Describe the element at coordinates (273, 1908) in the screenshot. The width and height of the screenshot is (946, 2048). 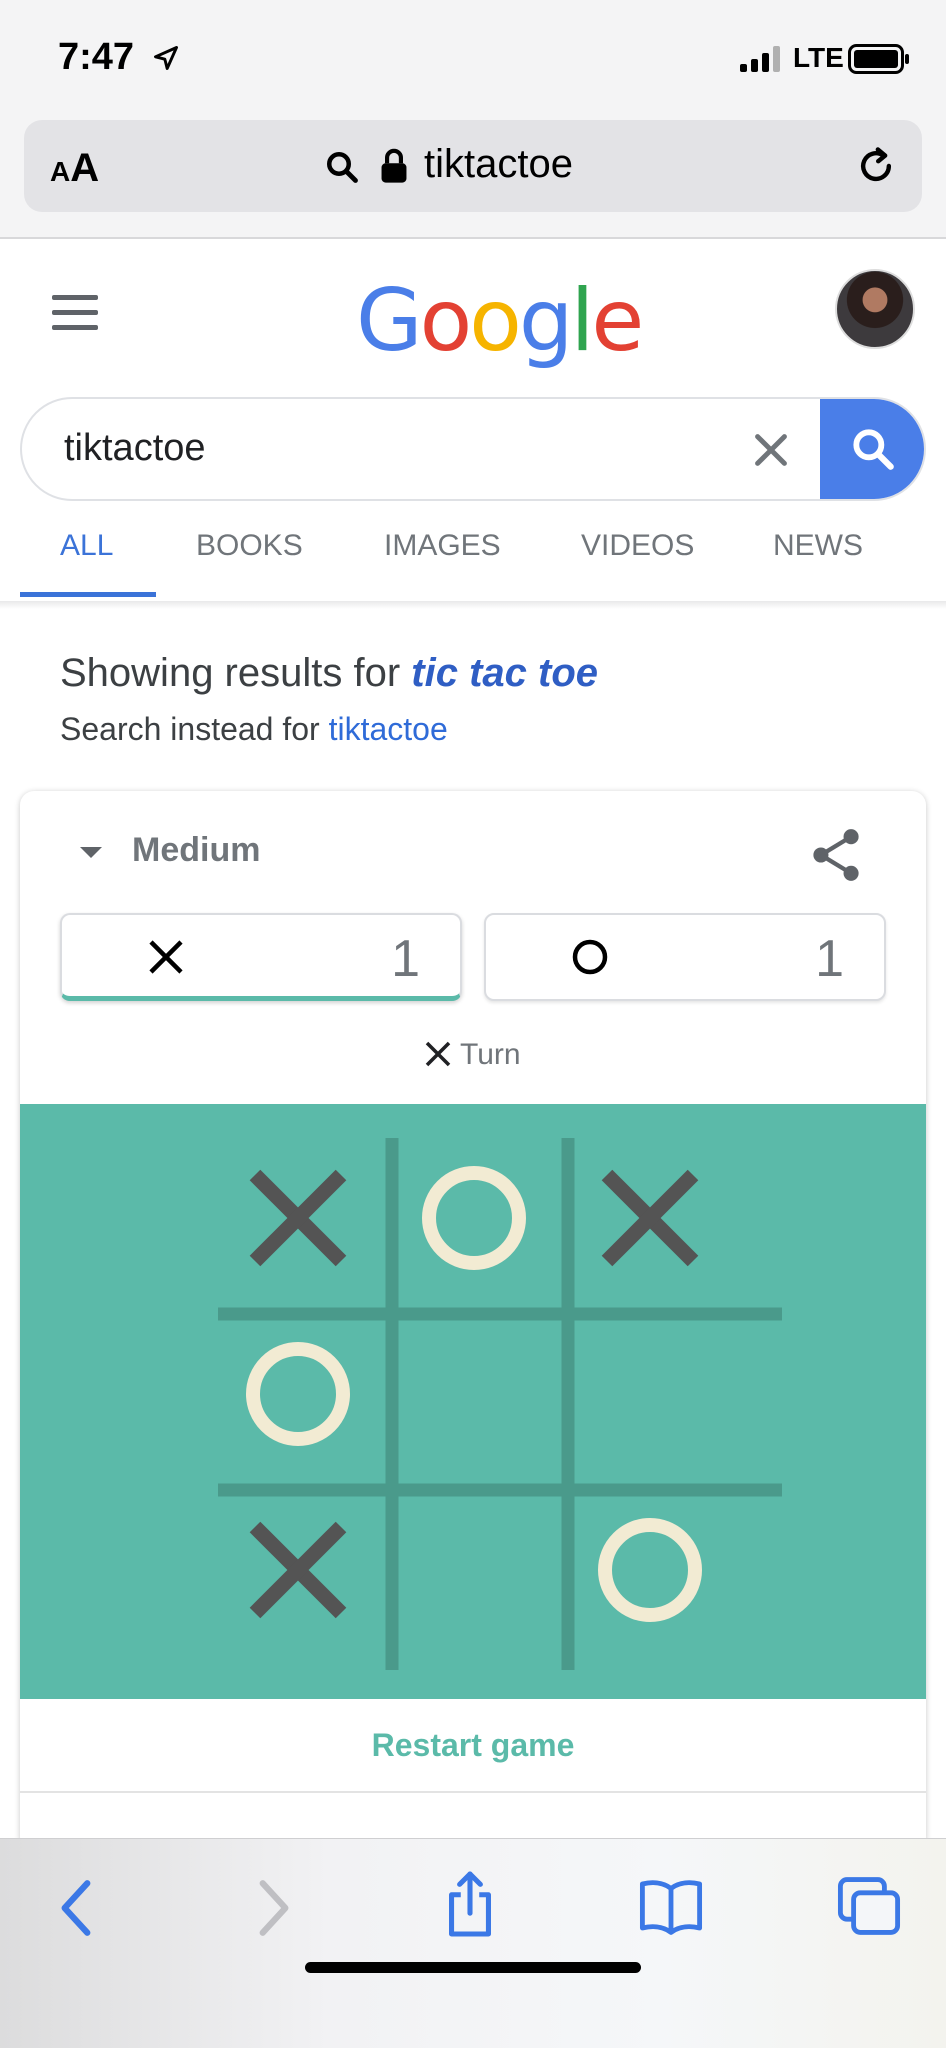
I see `forward-icon` at that location.